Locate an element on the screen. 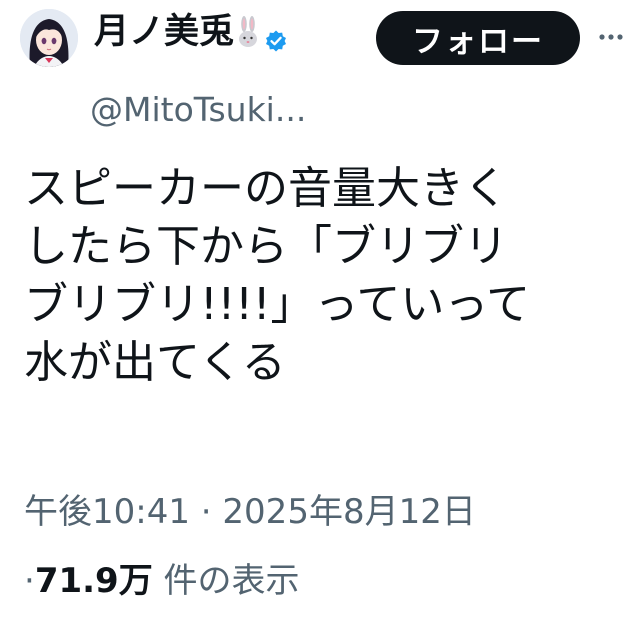  tweet-timestamp: 午後10:41 · 2025年8月12日 is located at coordinates (250, 512).